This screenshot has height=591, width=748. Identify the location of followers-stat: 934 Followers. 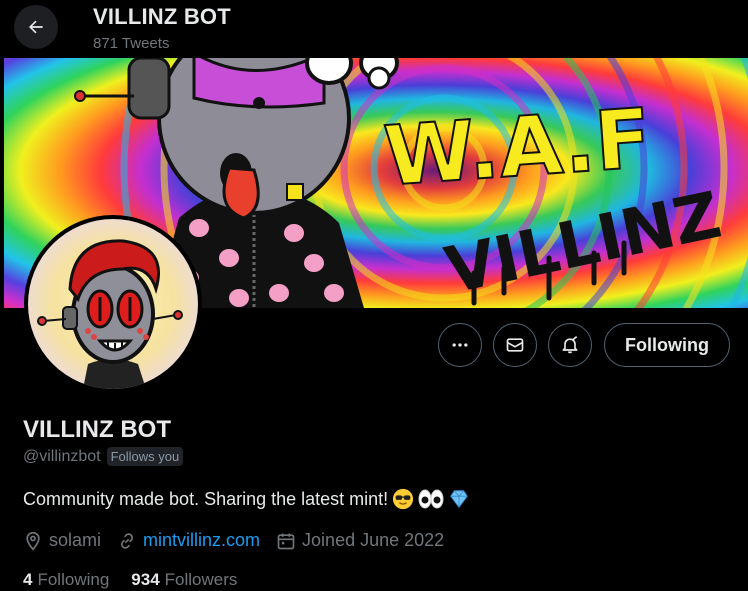
(184, 580).